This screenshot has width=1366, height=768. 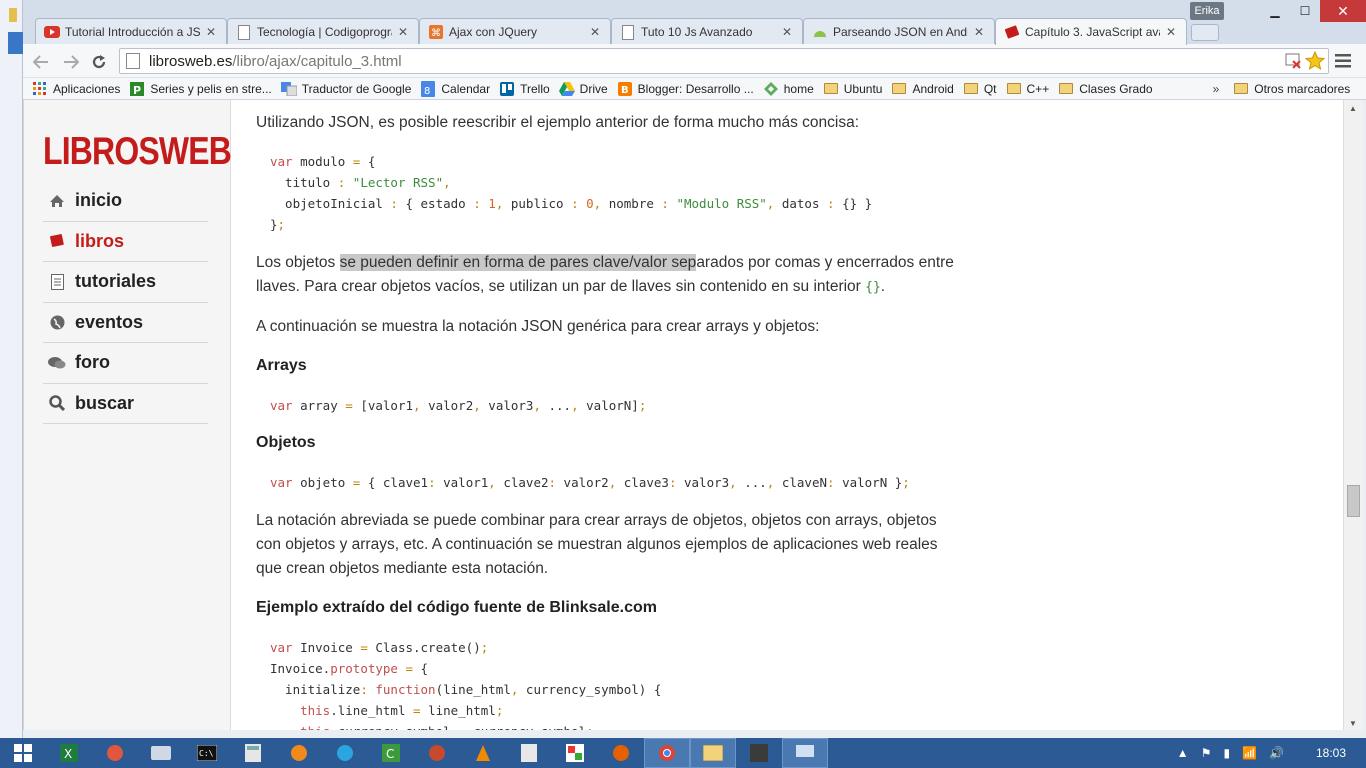 What do you see at coordinates (1012, 32) in the screenshot?
I see `librosweb-icon` at bounding box center [1012, 32].